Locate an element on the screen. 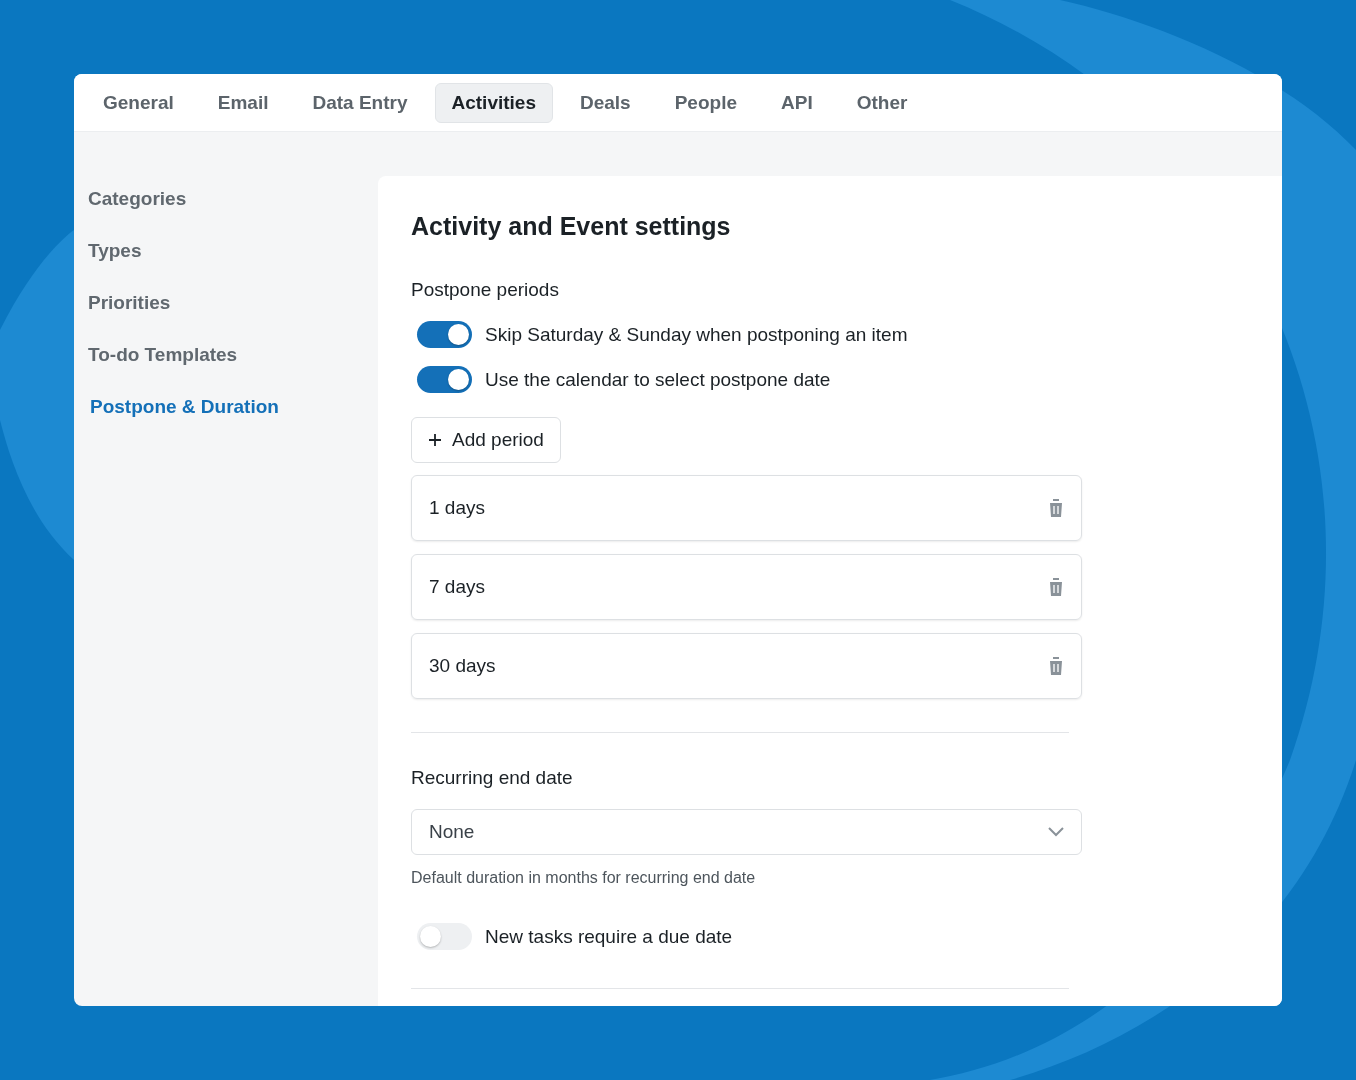  tab: Deals is located at coordinates (605, 102).